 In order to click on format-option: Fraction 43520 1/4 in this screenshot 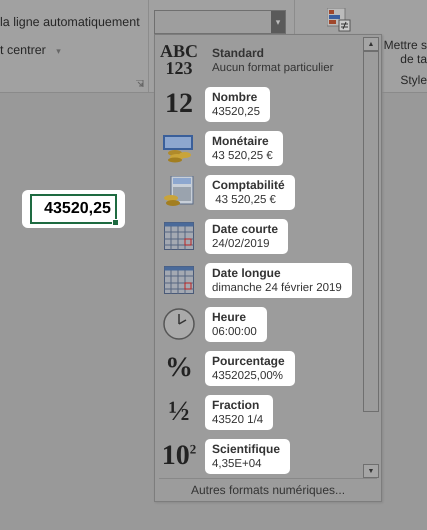, I will do `click(239, 412)`.